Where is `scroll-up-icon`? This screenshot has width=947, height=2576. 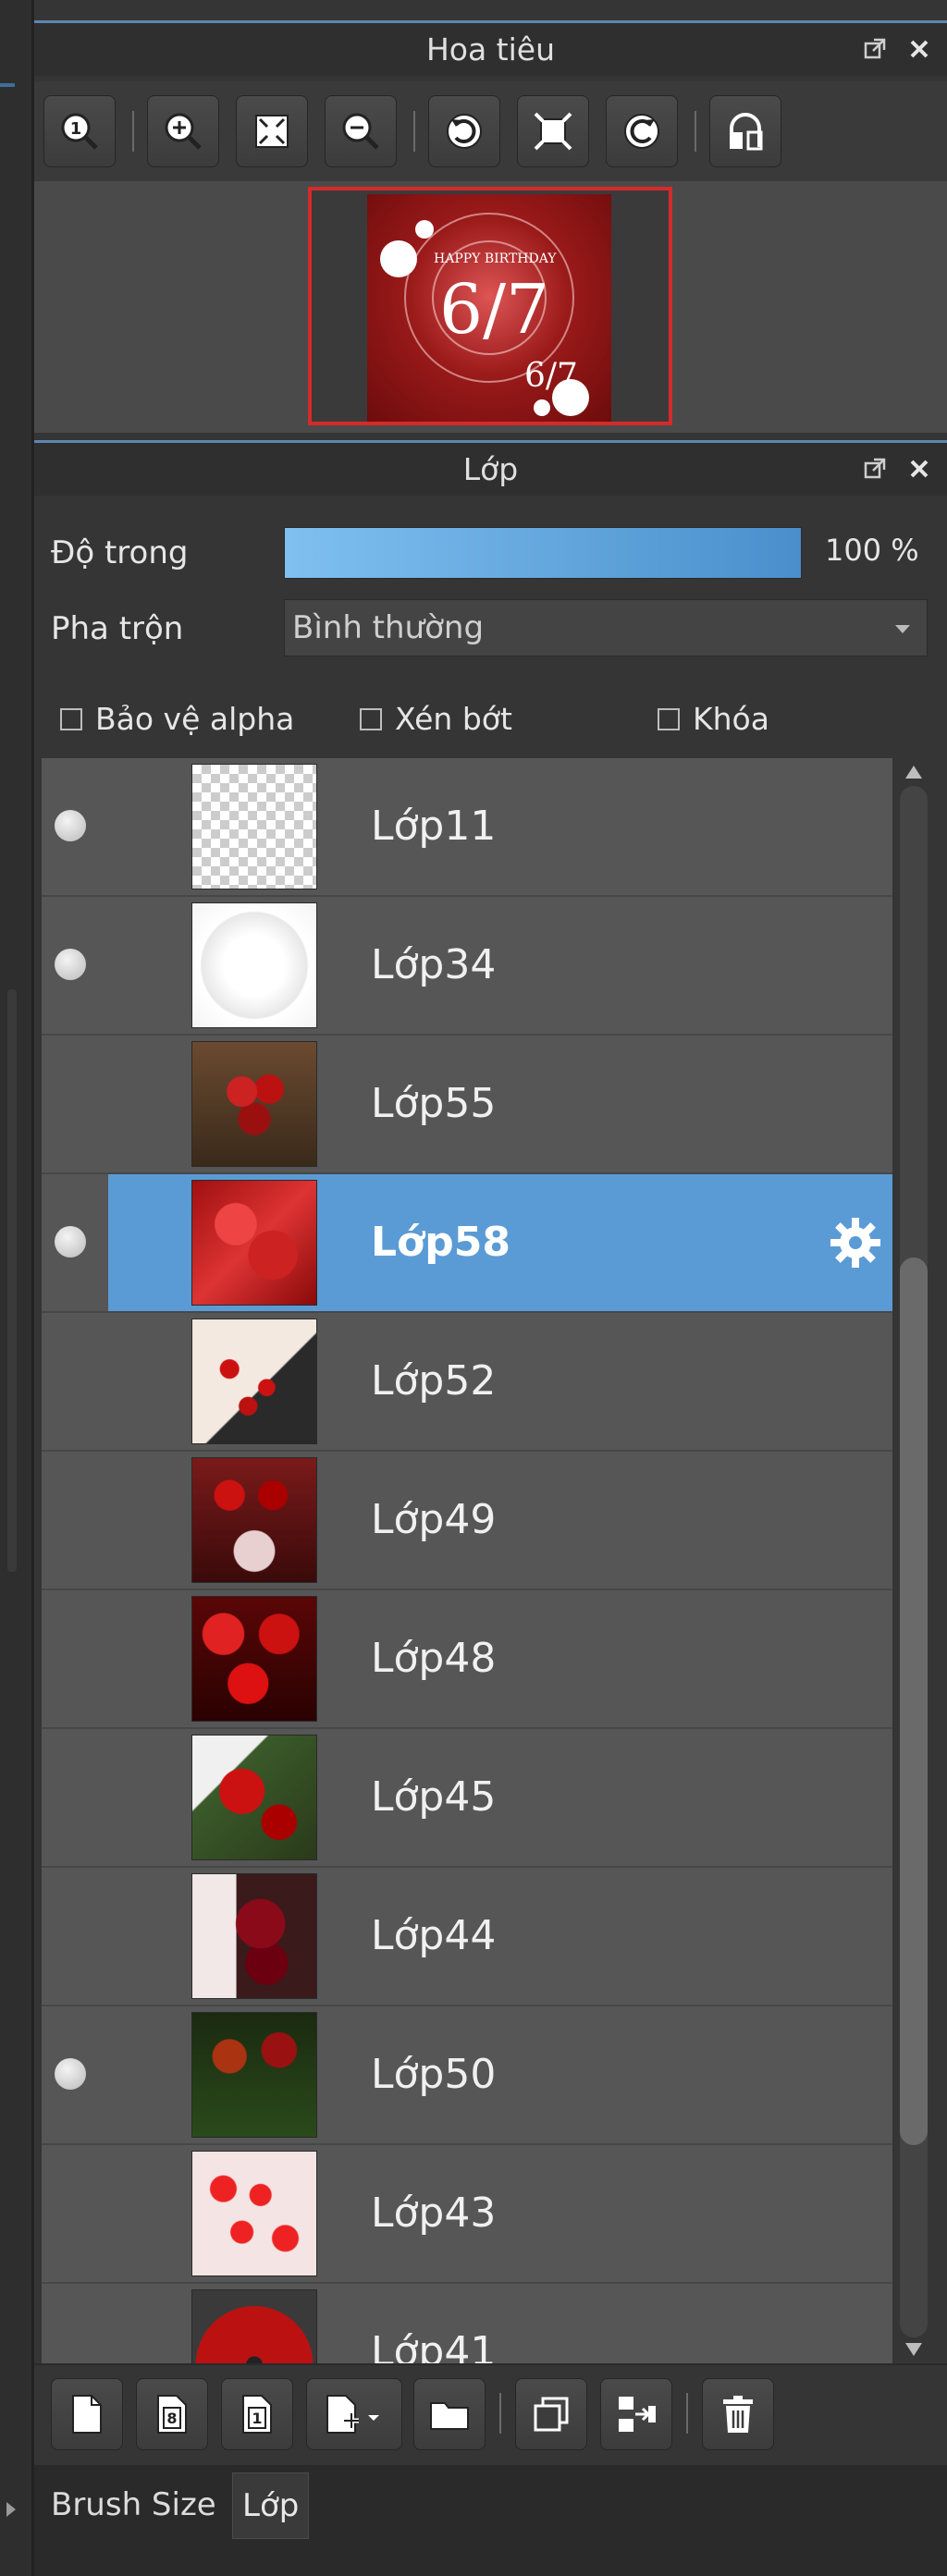
scroll-up-icon is located at coordinates (913, 772).